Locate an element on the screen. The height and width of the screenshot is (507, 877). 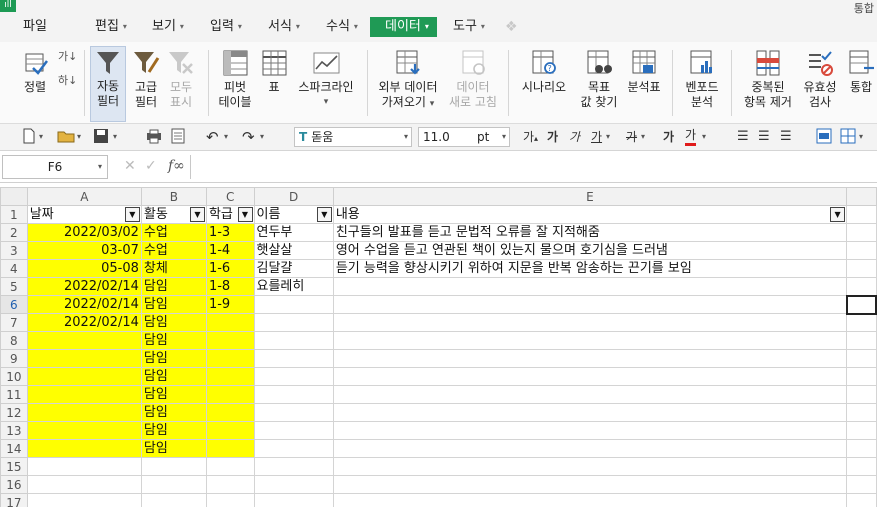
cell: 창체 is located at coordinates (173, 268).